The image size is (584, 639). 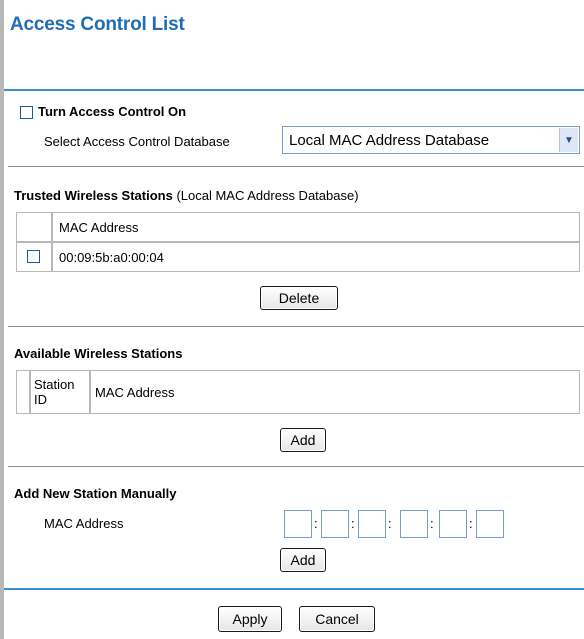 What do you see at coordinates (111, 257) in the screenshot?
I see `trusted-row-mac: 00:09:5b:a0:00:04` at bounding box center [111, 257].